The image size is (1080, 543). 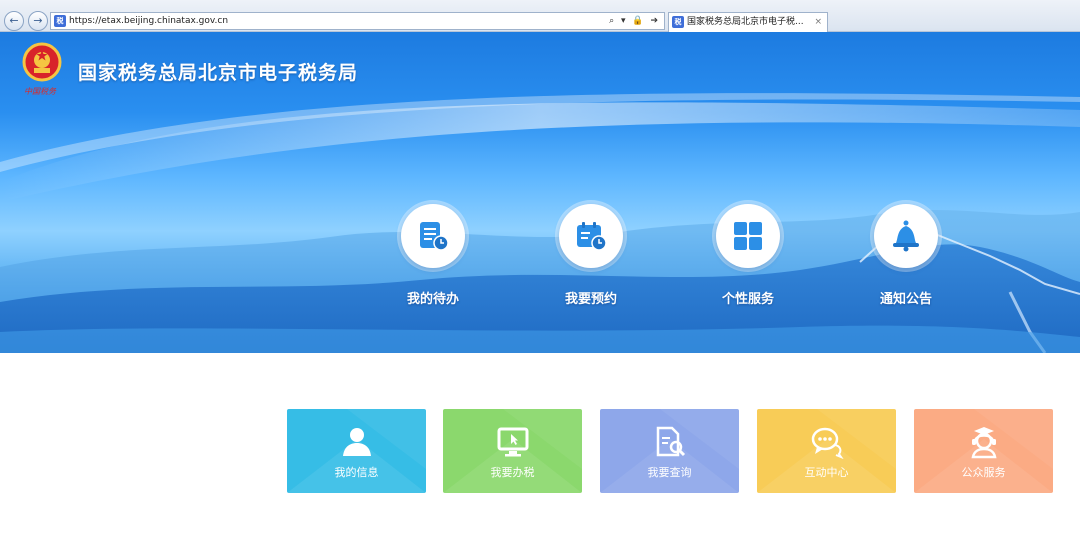 What do you see at coordinates (512, 442) in the screenshot?
I see `monitor-cursor-icon` at bounding box center [512, 442].